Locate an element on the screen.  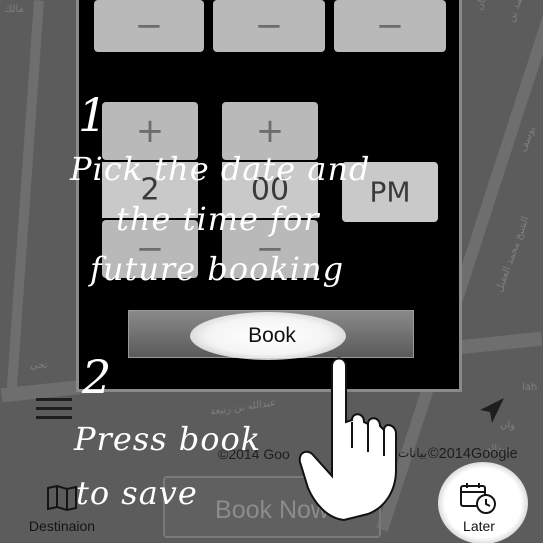
year-decrement-button: − is located at coordinates (390, 26).